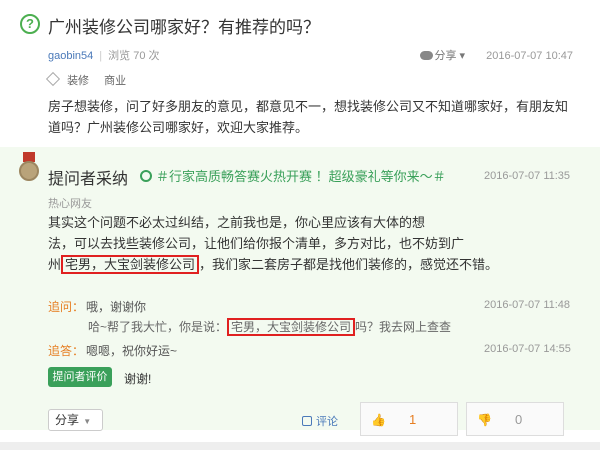 The height and width of the screenshot is (450, 600). Describe the element at coordinates (67, 420) in the screenshot. I see `share-label: 分享` at that location.